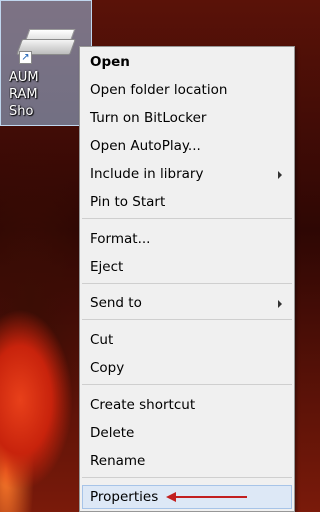 The height and width of the screenshot is (512, 320). Describe the element at coordinates (187, 202) in the screenshot. I see `menu-item-pin-to-start: Pin to Start` at that location.